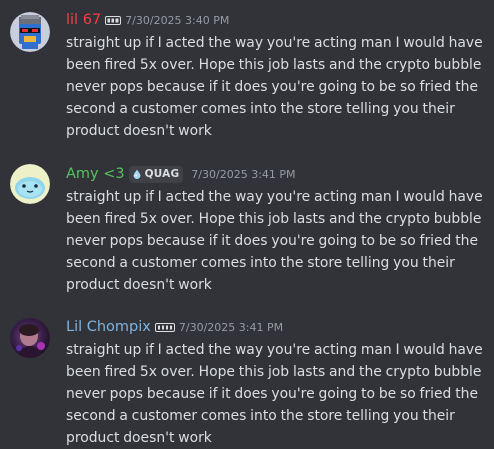 Image resolution: width=494 pixels, height=449 pixels. I want to click on message-author: lil 67, so click(83, 20).